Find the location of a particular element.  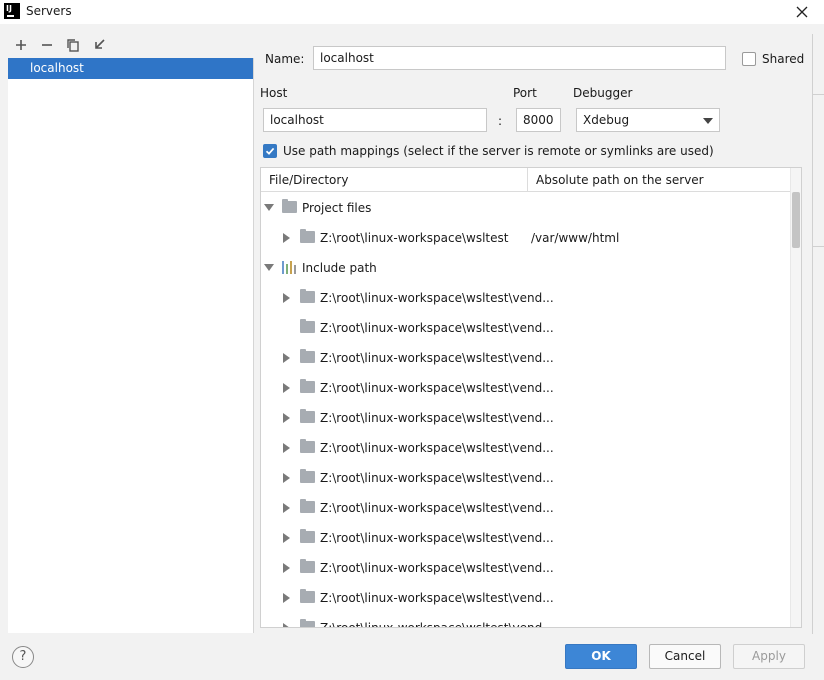

table-row: Include path is located at coordinates (526, 268).